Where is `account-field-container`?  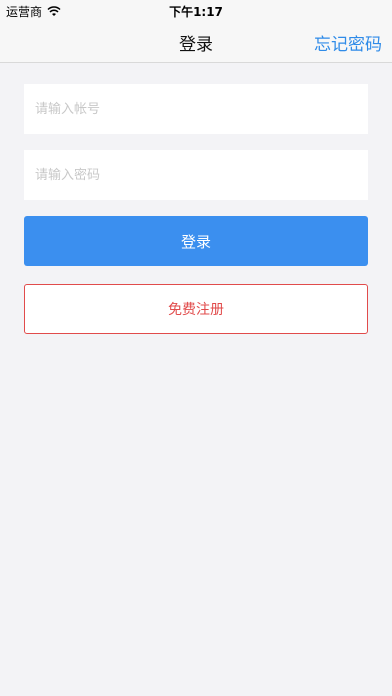
account-field-container is located at coordinates (196, 109).